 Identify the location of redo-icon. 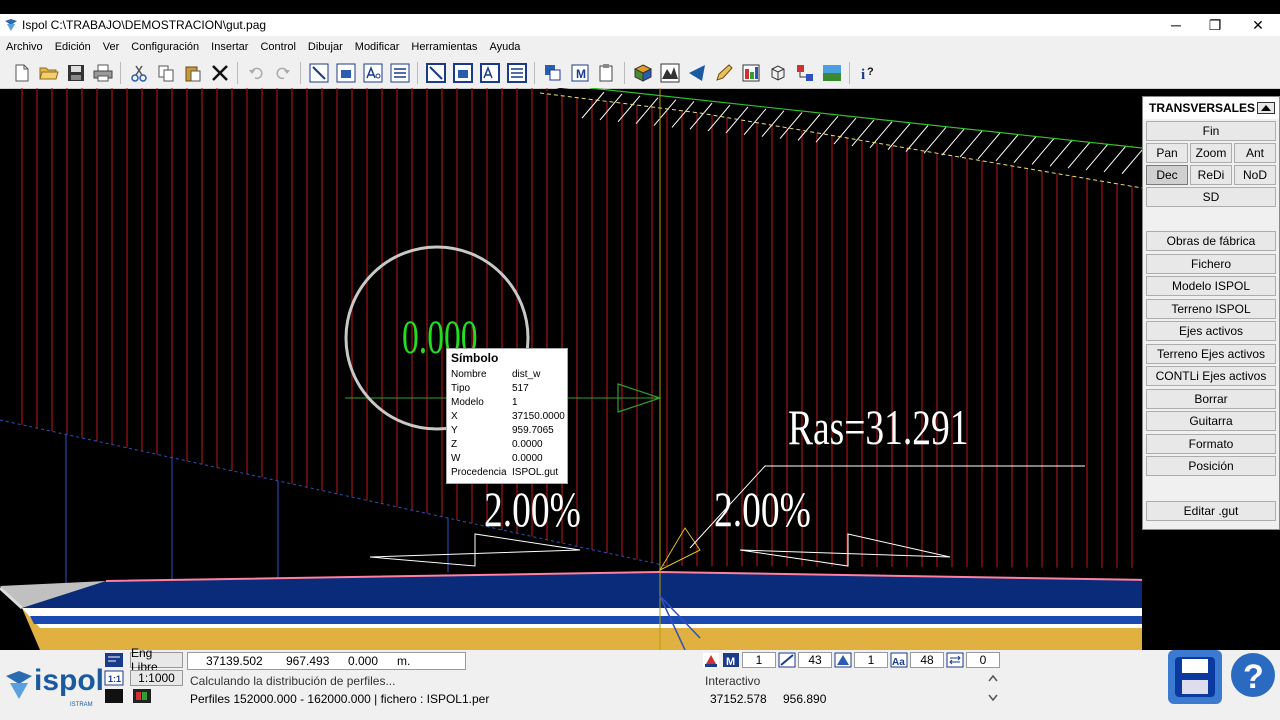
(283, 73).